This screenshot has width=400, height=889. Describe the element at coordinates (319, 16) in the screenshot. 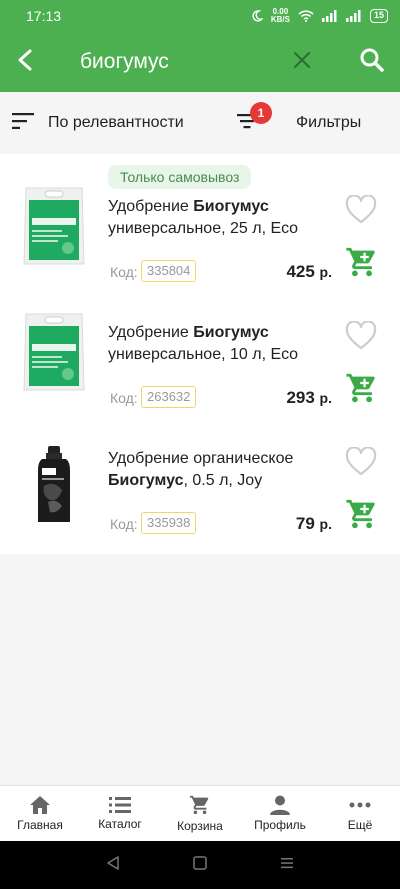

I see `status-icons: 0.00 KB/S 15` at that location.